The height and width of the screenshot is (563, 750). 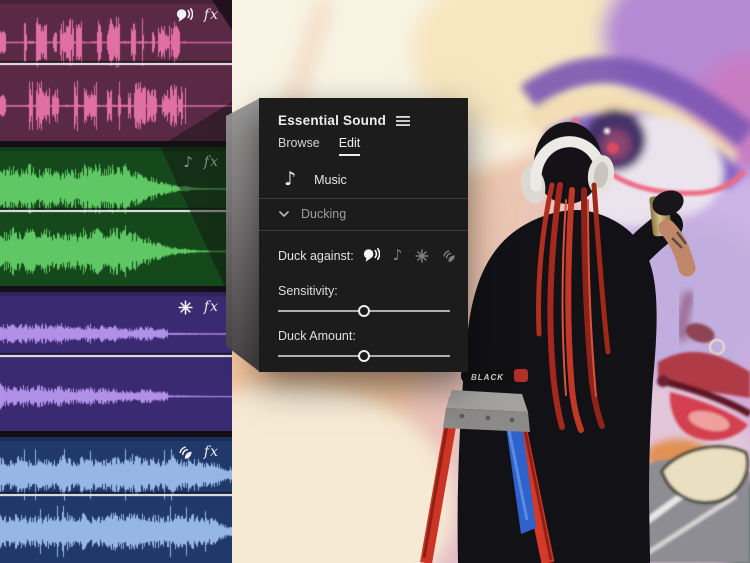 I want to click on track-header-sfx: fx, so click(x=198, y=307).